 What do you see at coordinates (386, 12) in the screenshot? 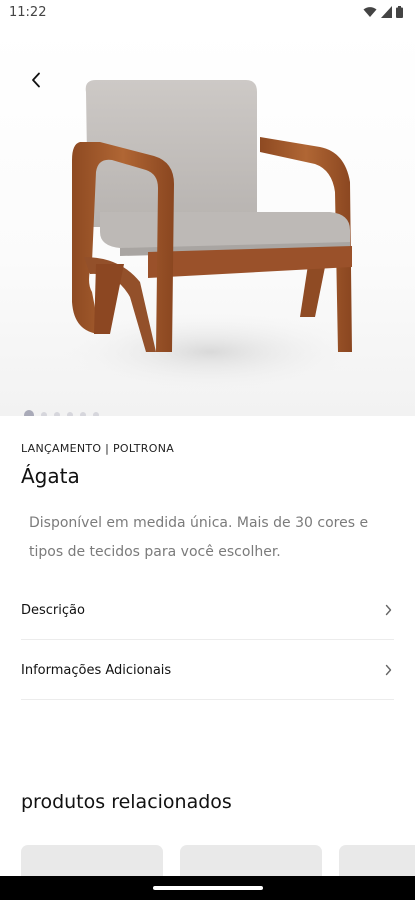
I see `signal-icon` at bounding box center [386, 12].